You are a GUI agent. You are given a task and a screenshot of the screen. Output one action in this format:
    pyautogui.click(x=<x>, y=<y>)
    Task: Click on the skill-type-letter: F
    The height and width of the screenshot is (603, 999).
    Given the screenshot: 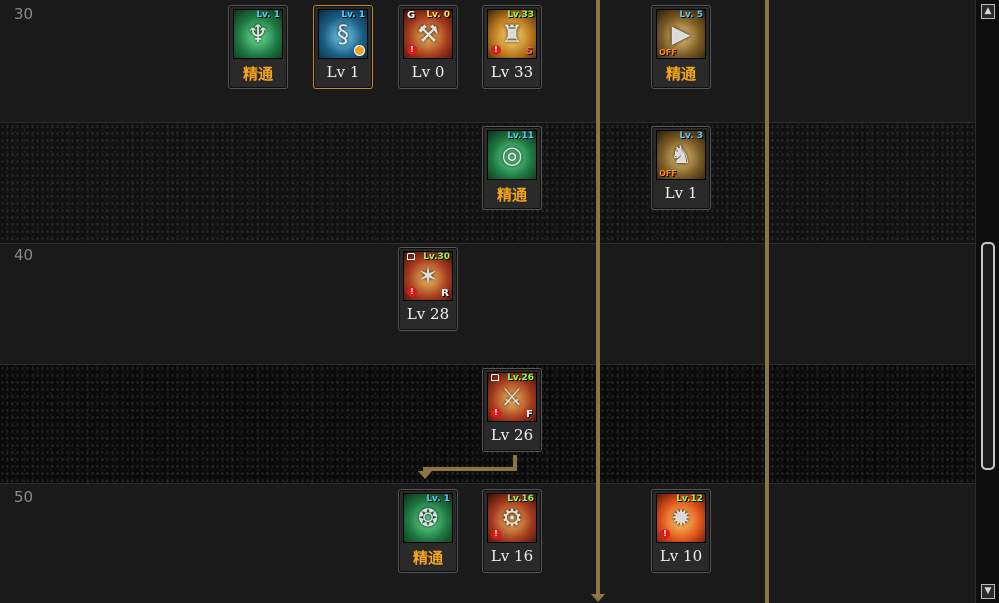 What is the action you would take?
    pyautogui.click(x=529, y=414)
    